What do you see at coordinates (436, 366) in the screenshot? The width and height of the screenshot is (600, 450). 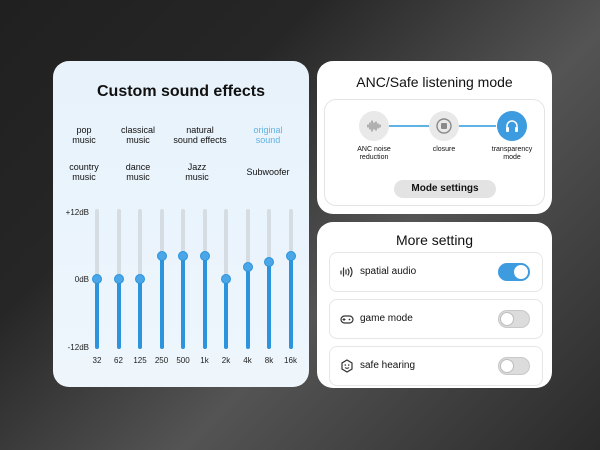 I see `safe-hearing-row: safe hearing` at bounding box center [436, 366].